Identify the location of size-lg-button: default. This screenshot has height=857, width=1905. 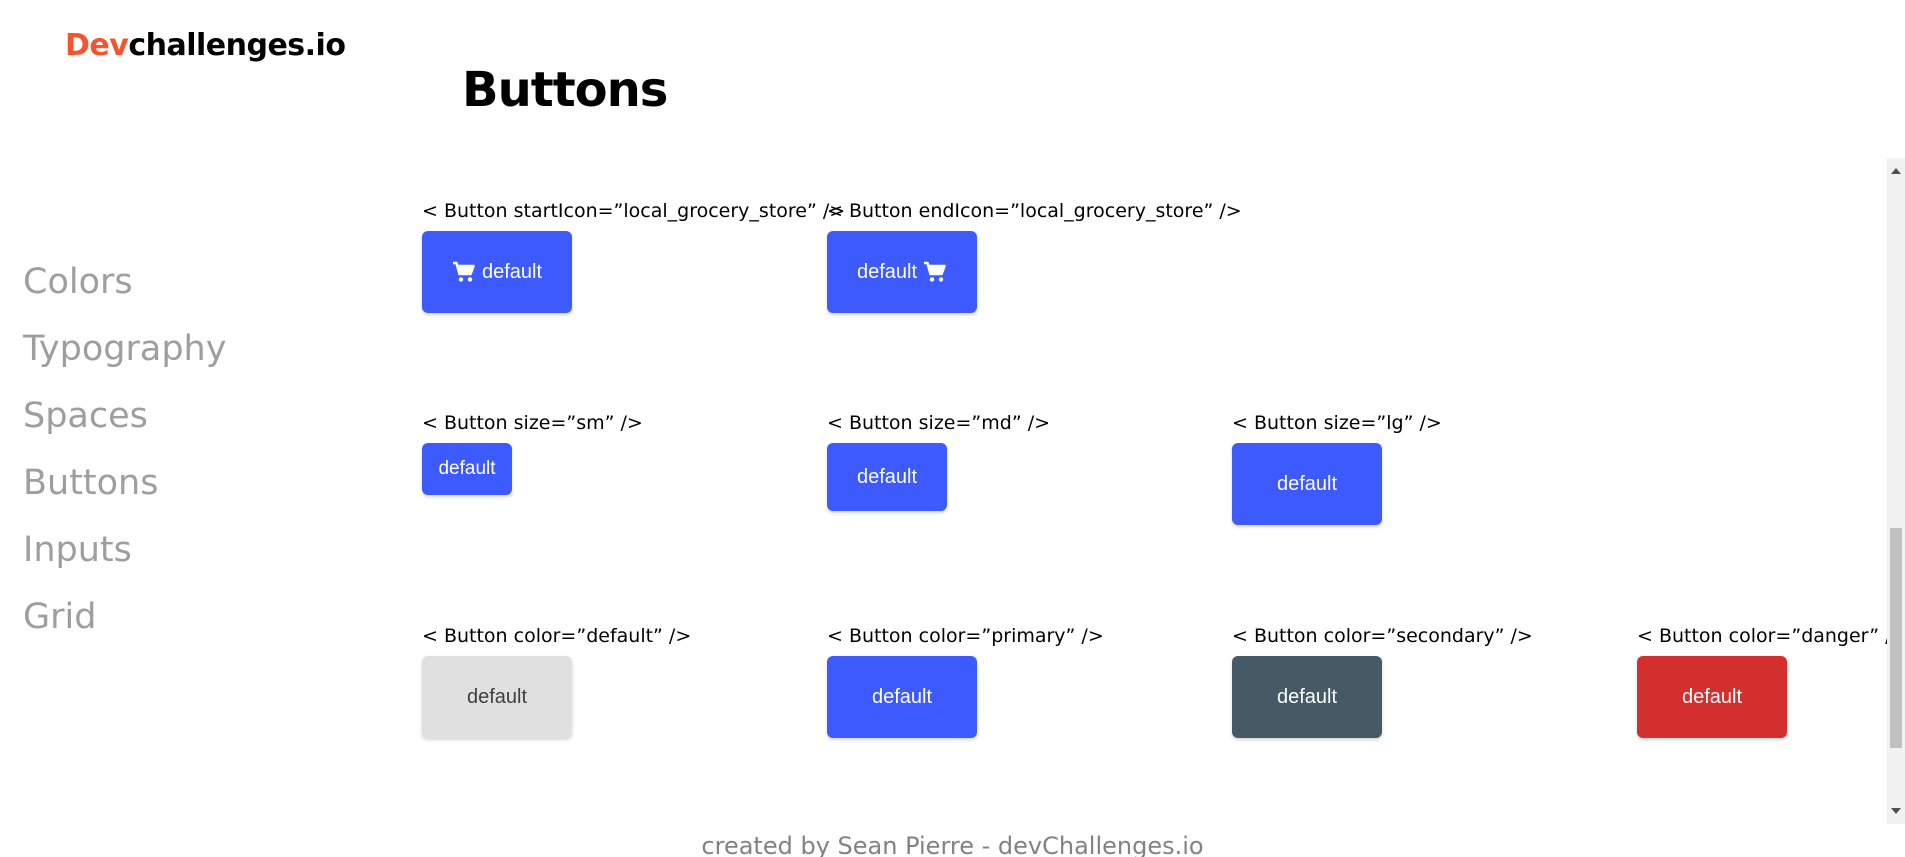
(1307, 484).